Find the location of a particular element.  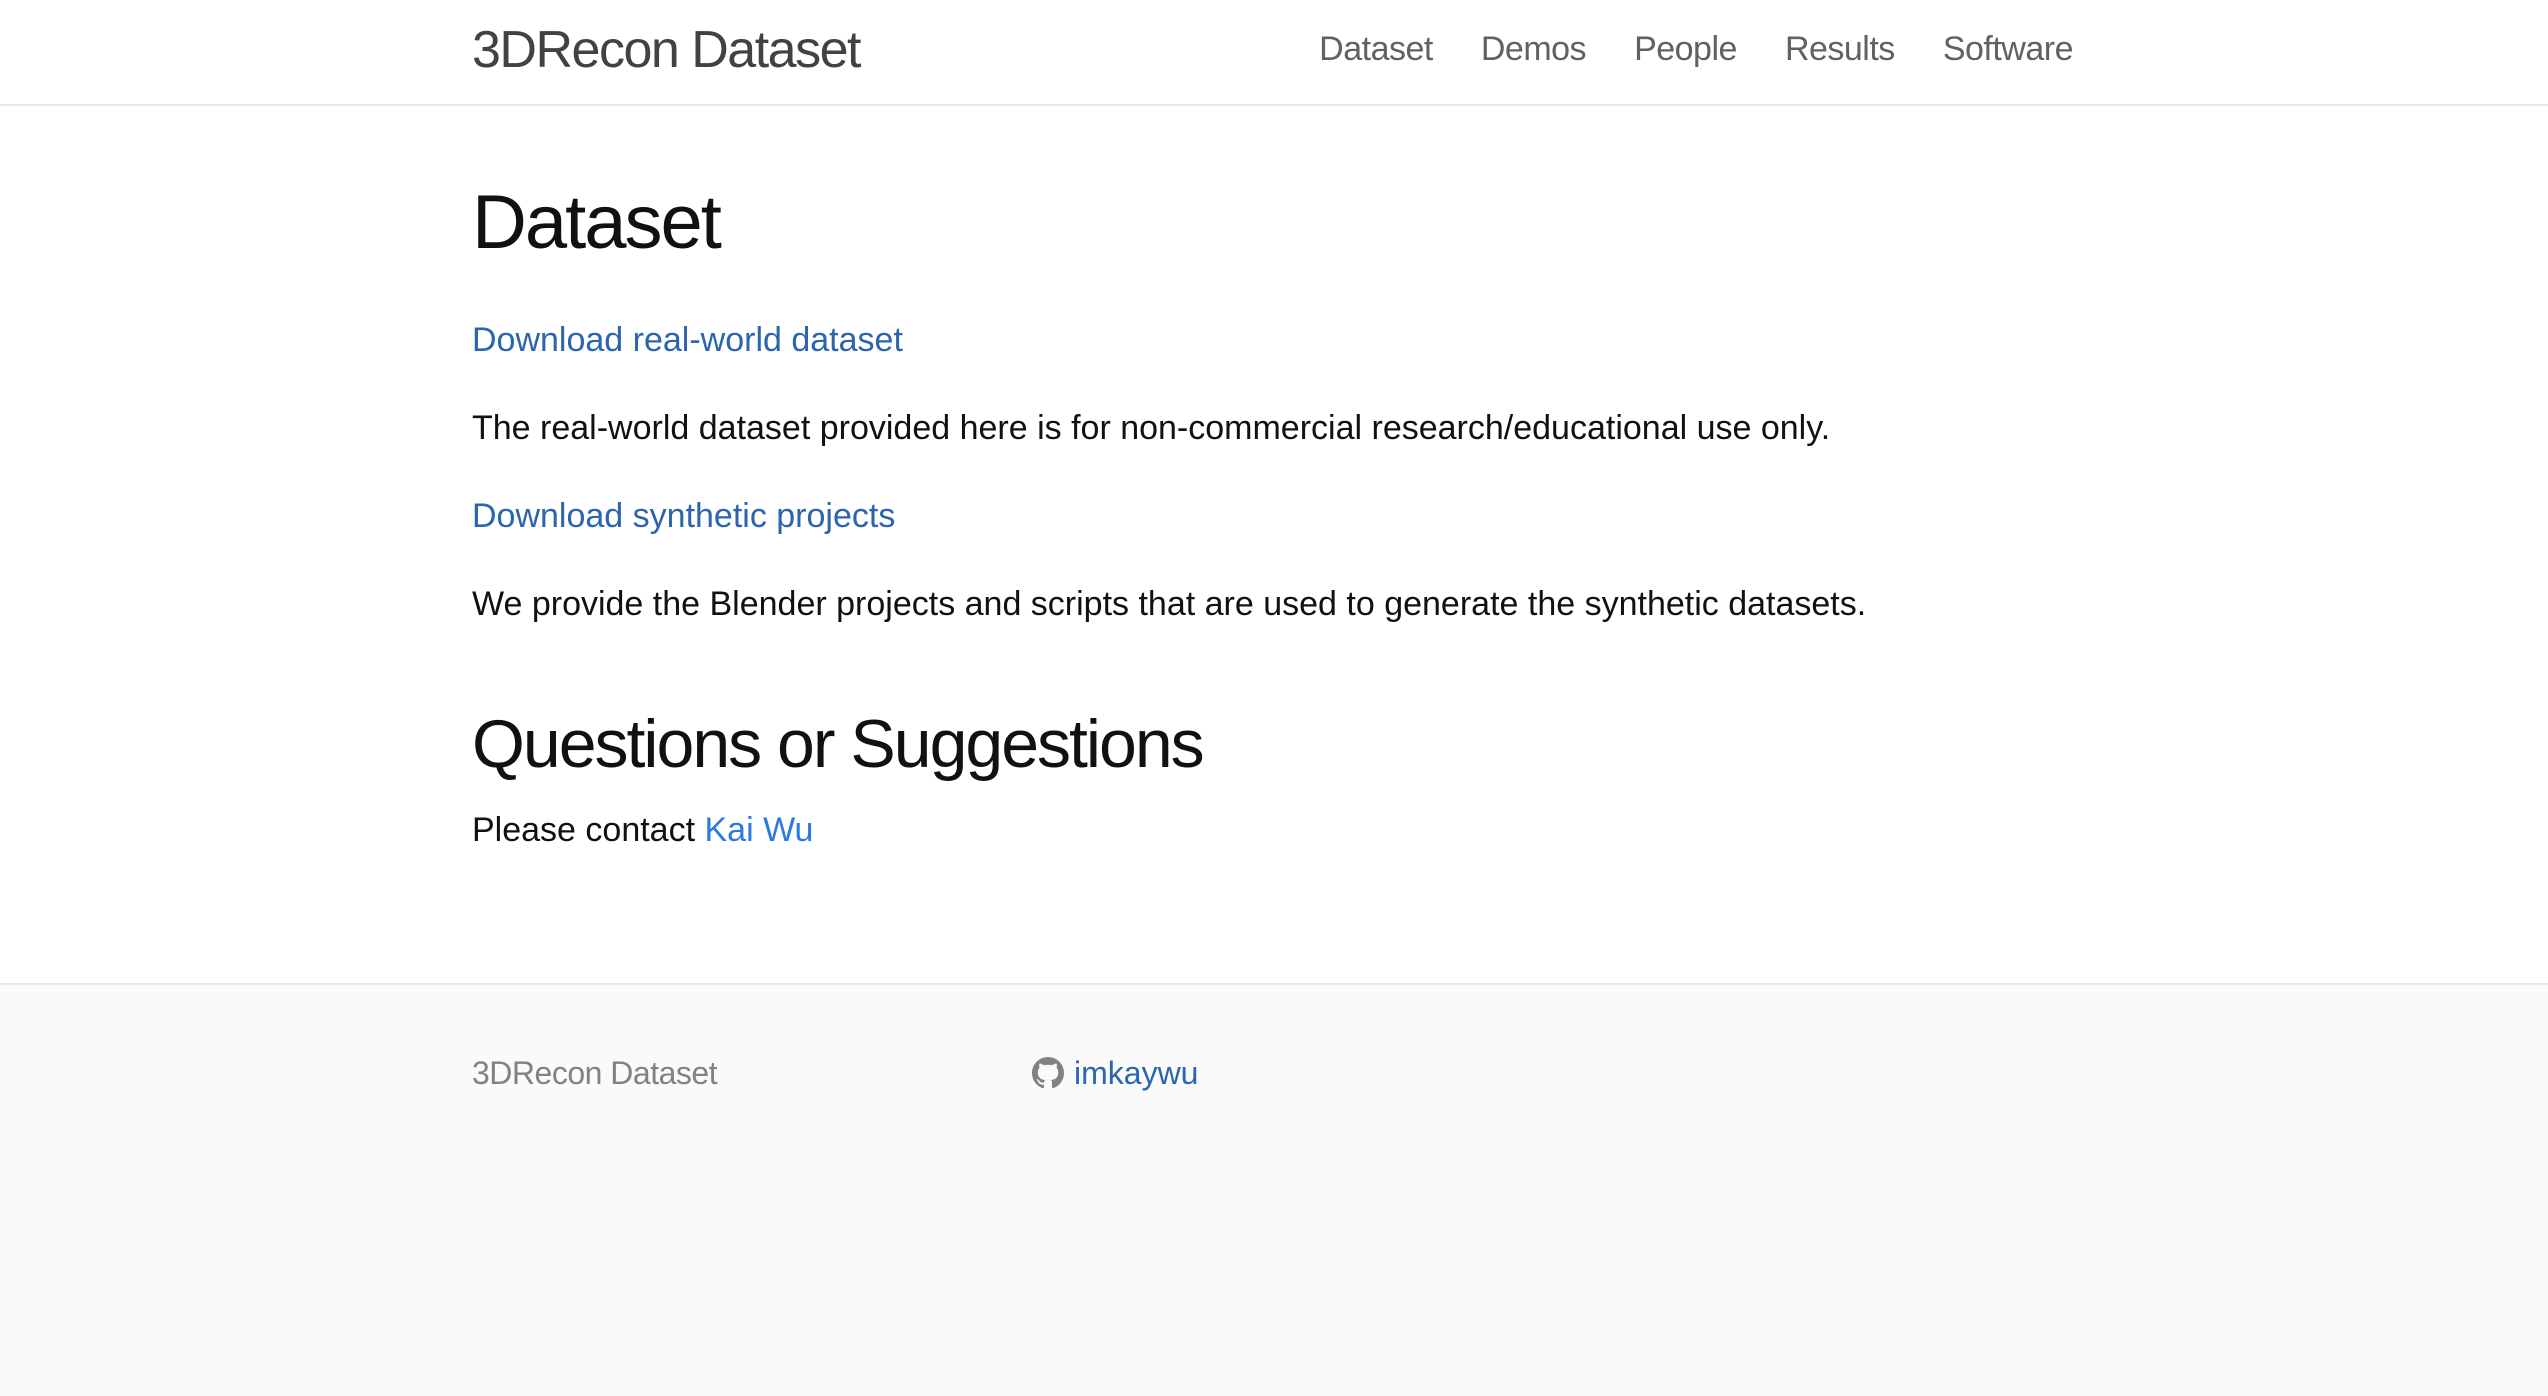

footer-site-title: 3DRecon Dataset is located at coordinates (595, 1073).